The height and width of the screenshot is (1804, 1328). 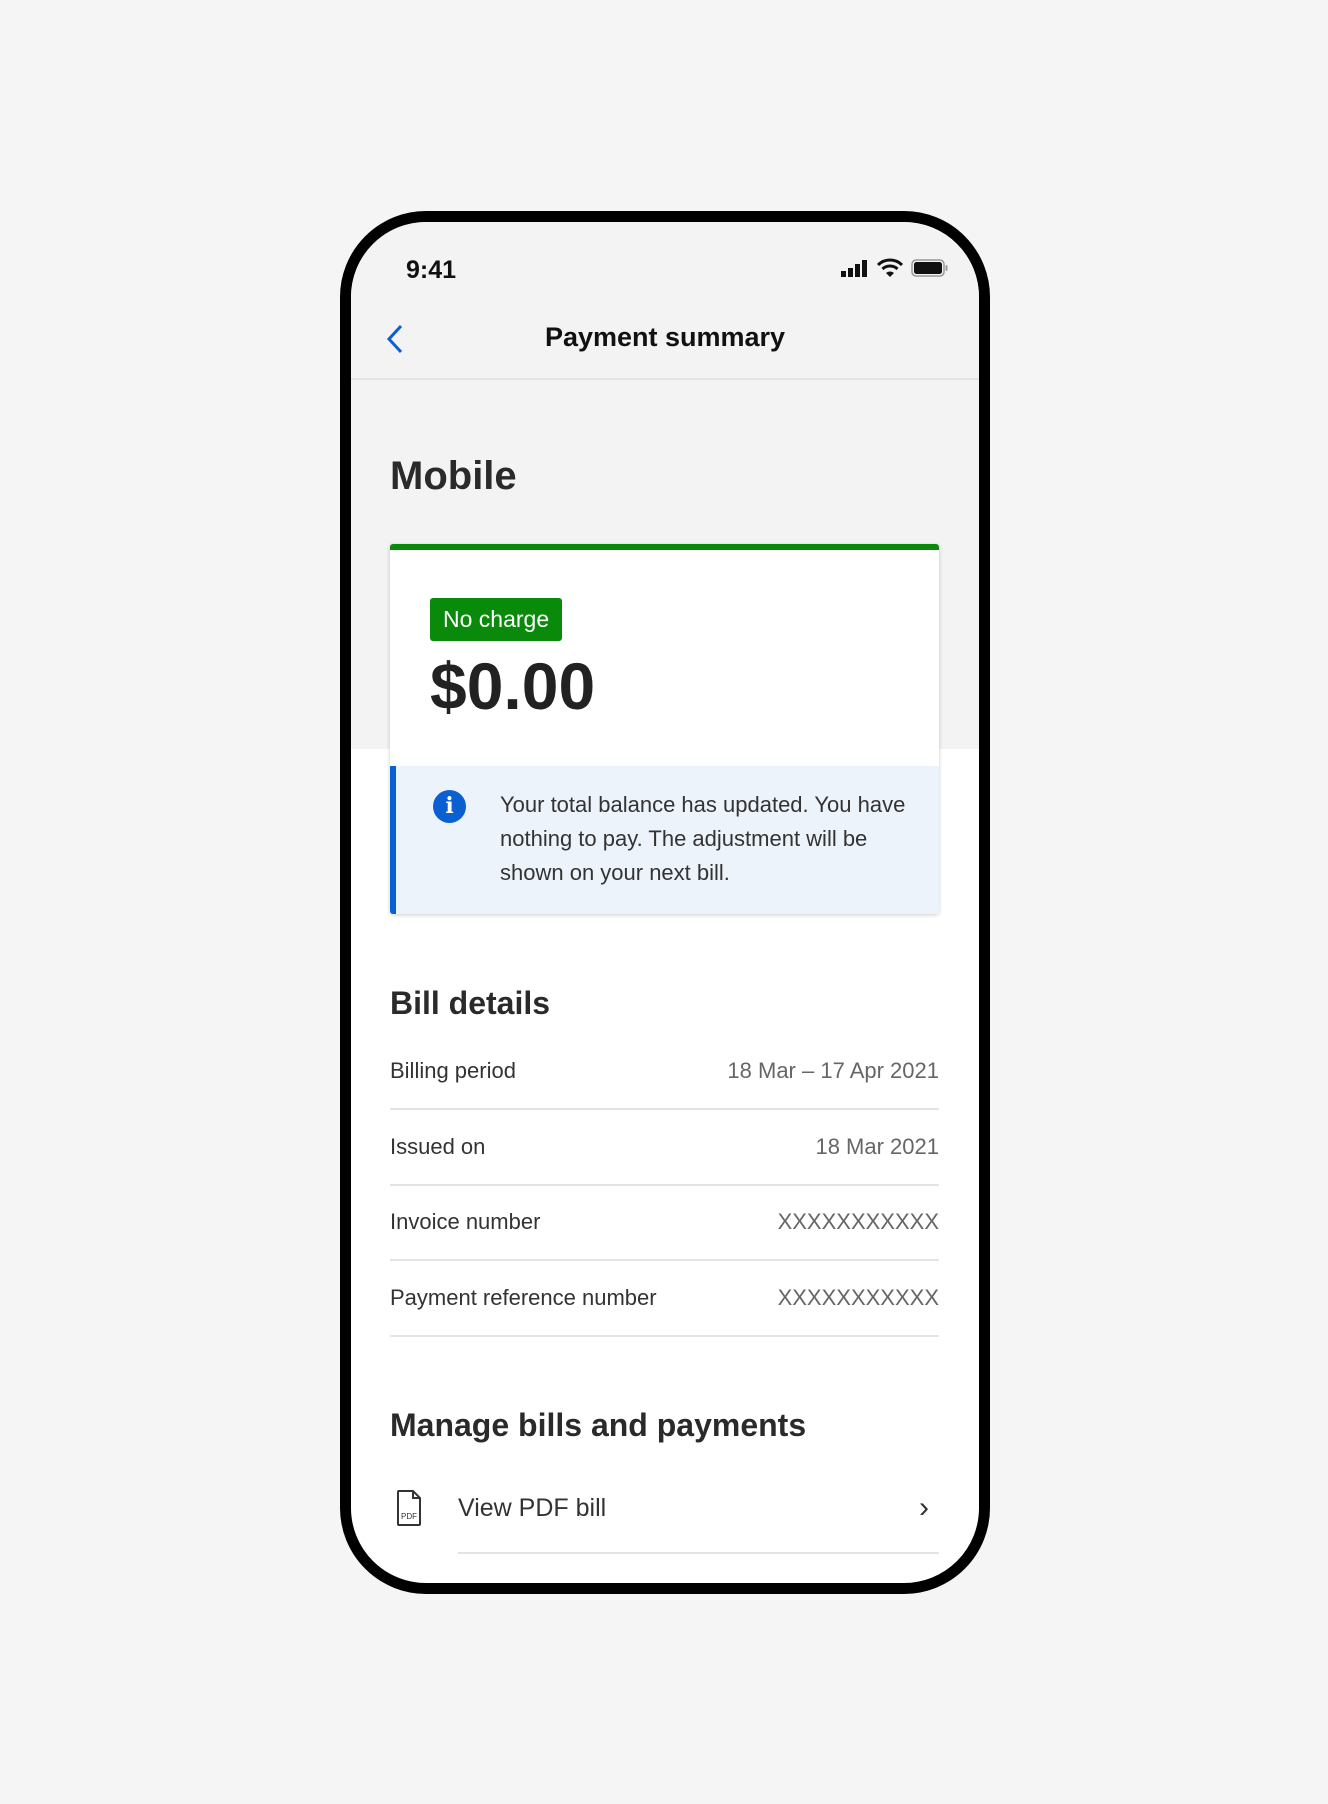 I want to click on signal-icon, so click(x=854, y=268).